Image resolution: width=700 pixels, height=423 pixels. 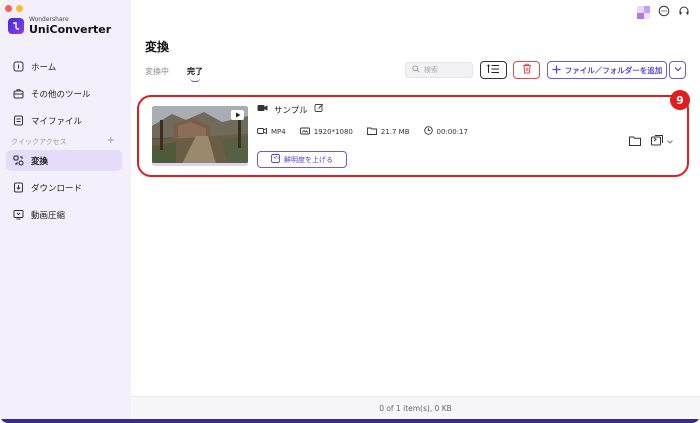 I want to click on status-bar: 0 of 1 item(s), 0 KB, so click(x=415, y=407).